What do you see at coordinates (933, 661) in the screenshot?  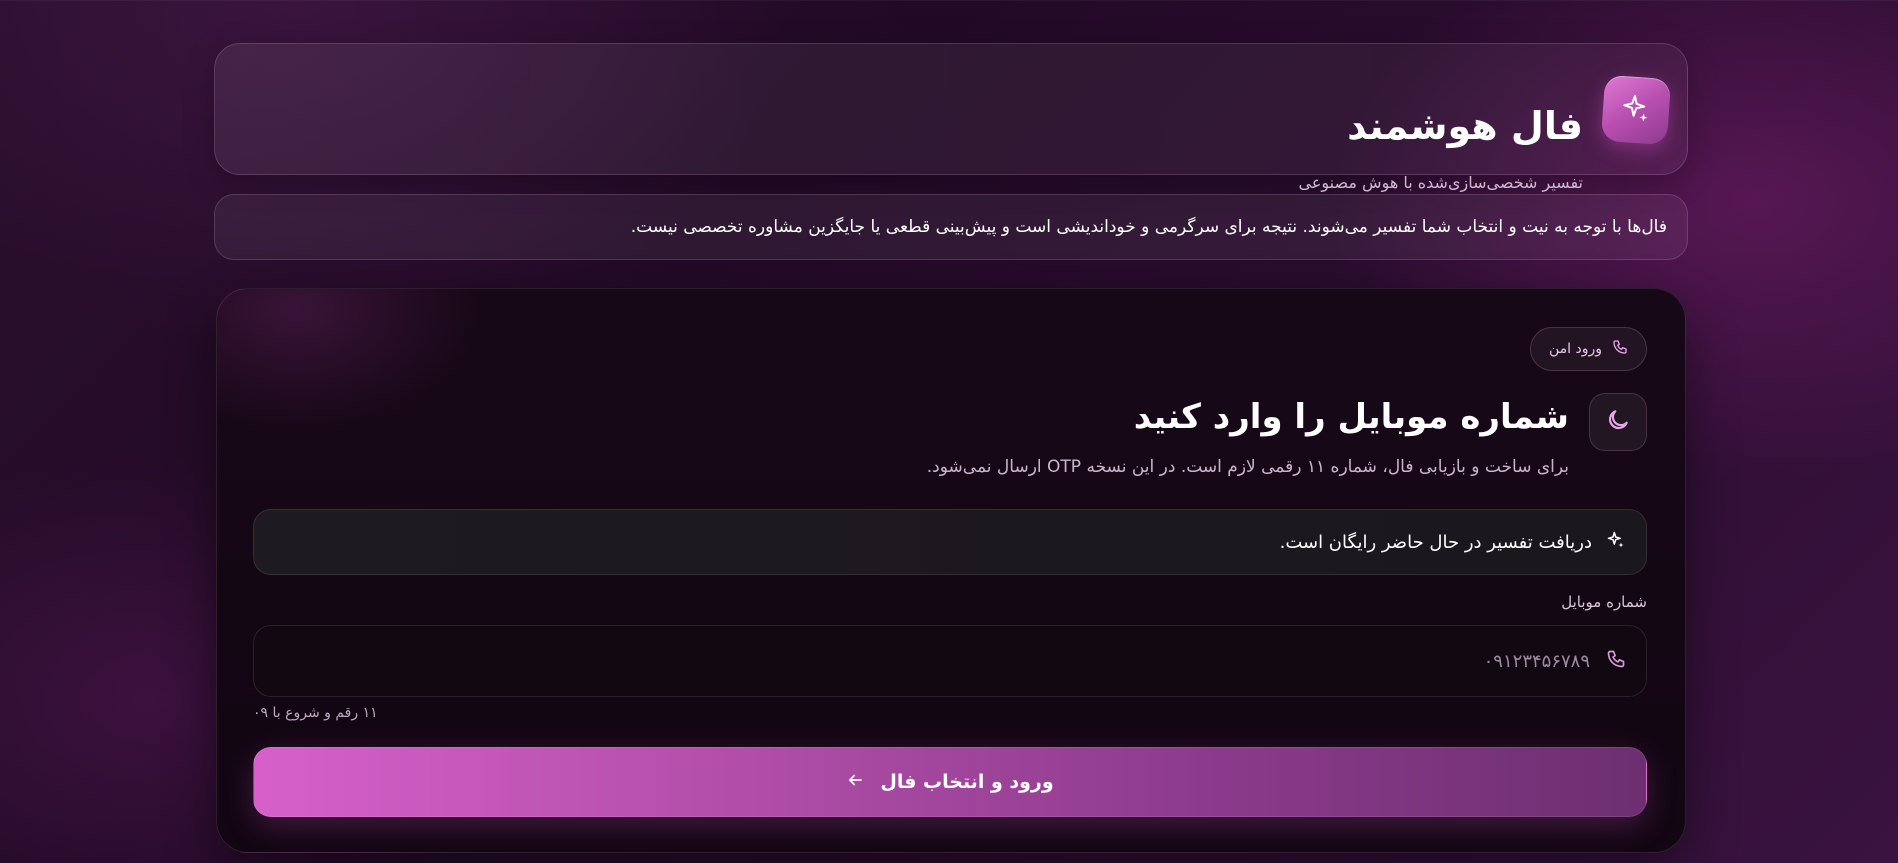 I see `phone-input` at bounding box center [933, 661].